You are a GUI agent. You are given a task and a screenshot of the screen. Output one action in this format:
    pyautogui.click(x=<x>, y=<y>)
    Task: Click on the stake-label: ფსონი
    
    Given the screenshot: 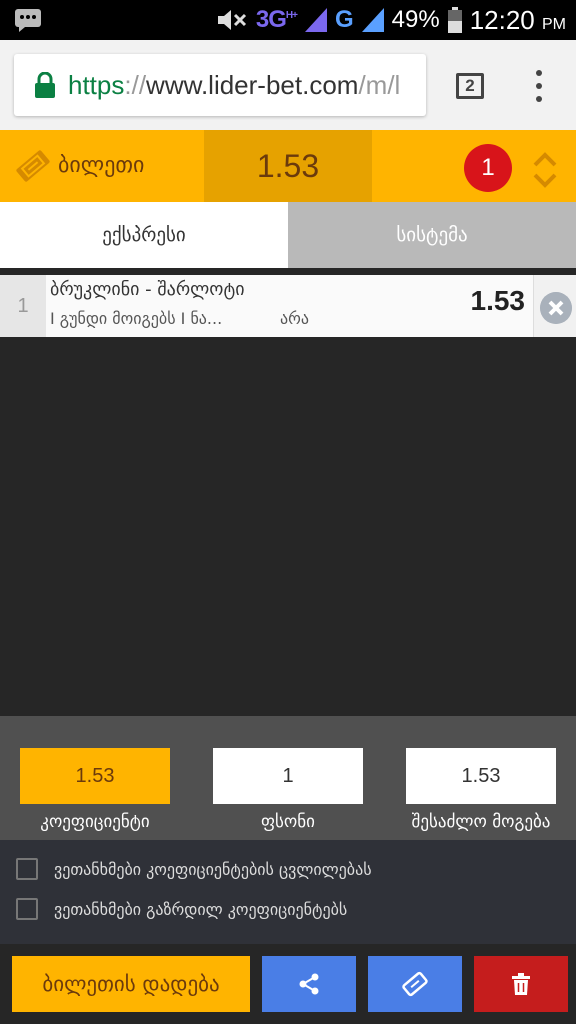 What is the action you would take?
    pyautogui.click(x=288, y=822)
    